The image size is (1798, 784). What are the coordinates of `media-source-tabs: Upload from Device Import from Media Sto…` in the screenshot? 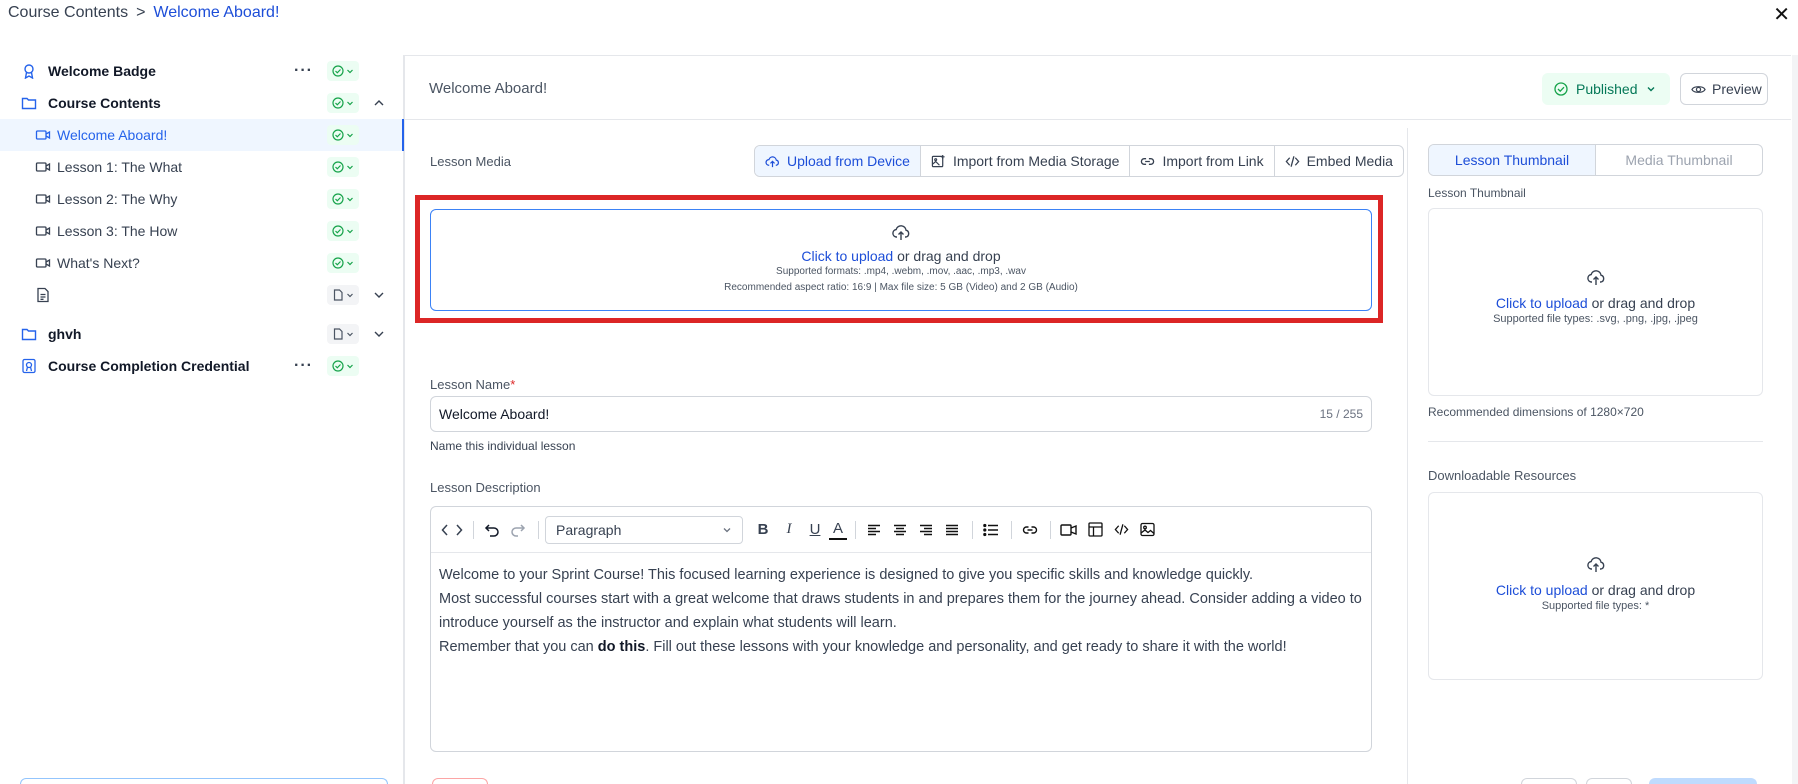 It's located at (1079, 161).